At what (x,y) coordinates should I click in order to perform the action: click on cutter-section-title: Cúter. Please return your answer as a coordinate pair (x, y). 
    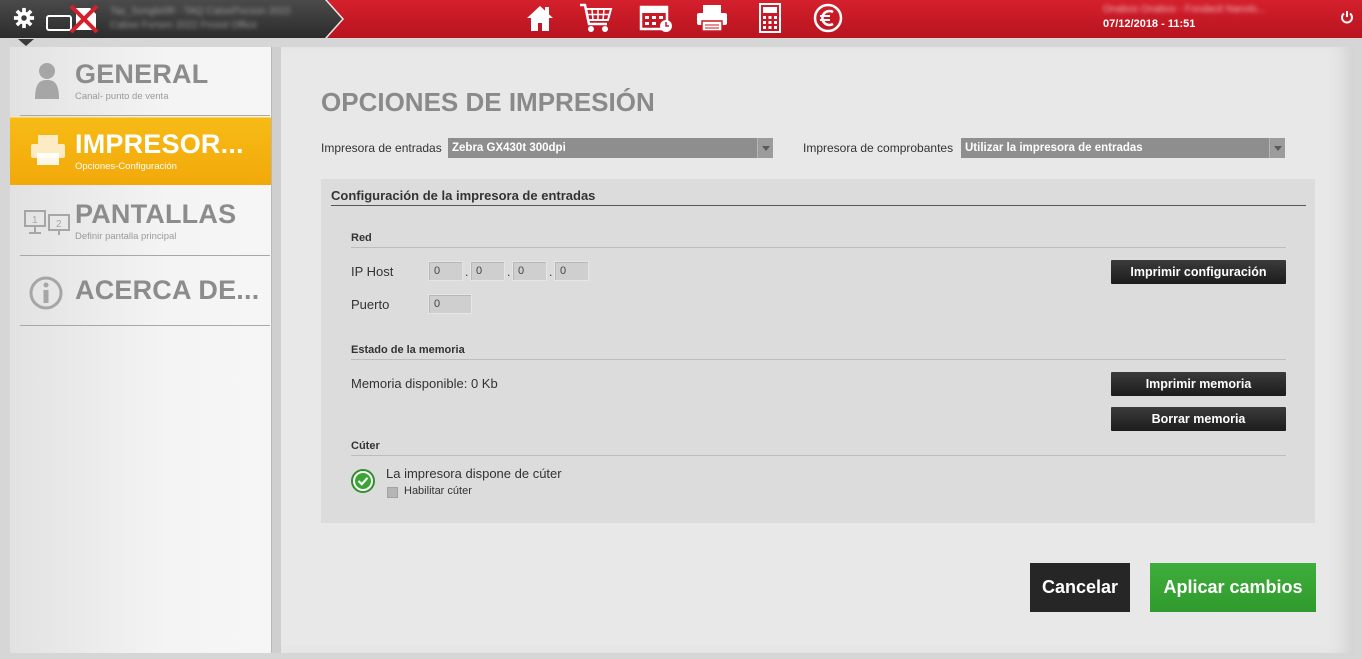
    Looking at the image, I should click on (365, 446).